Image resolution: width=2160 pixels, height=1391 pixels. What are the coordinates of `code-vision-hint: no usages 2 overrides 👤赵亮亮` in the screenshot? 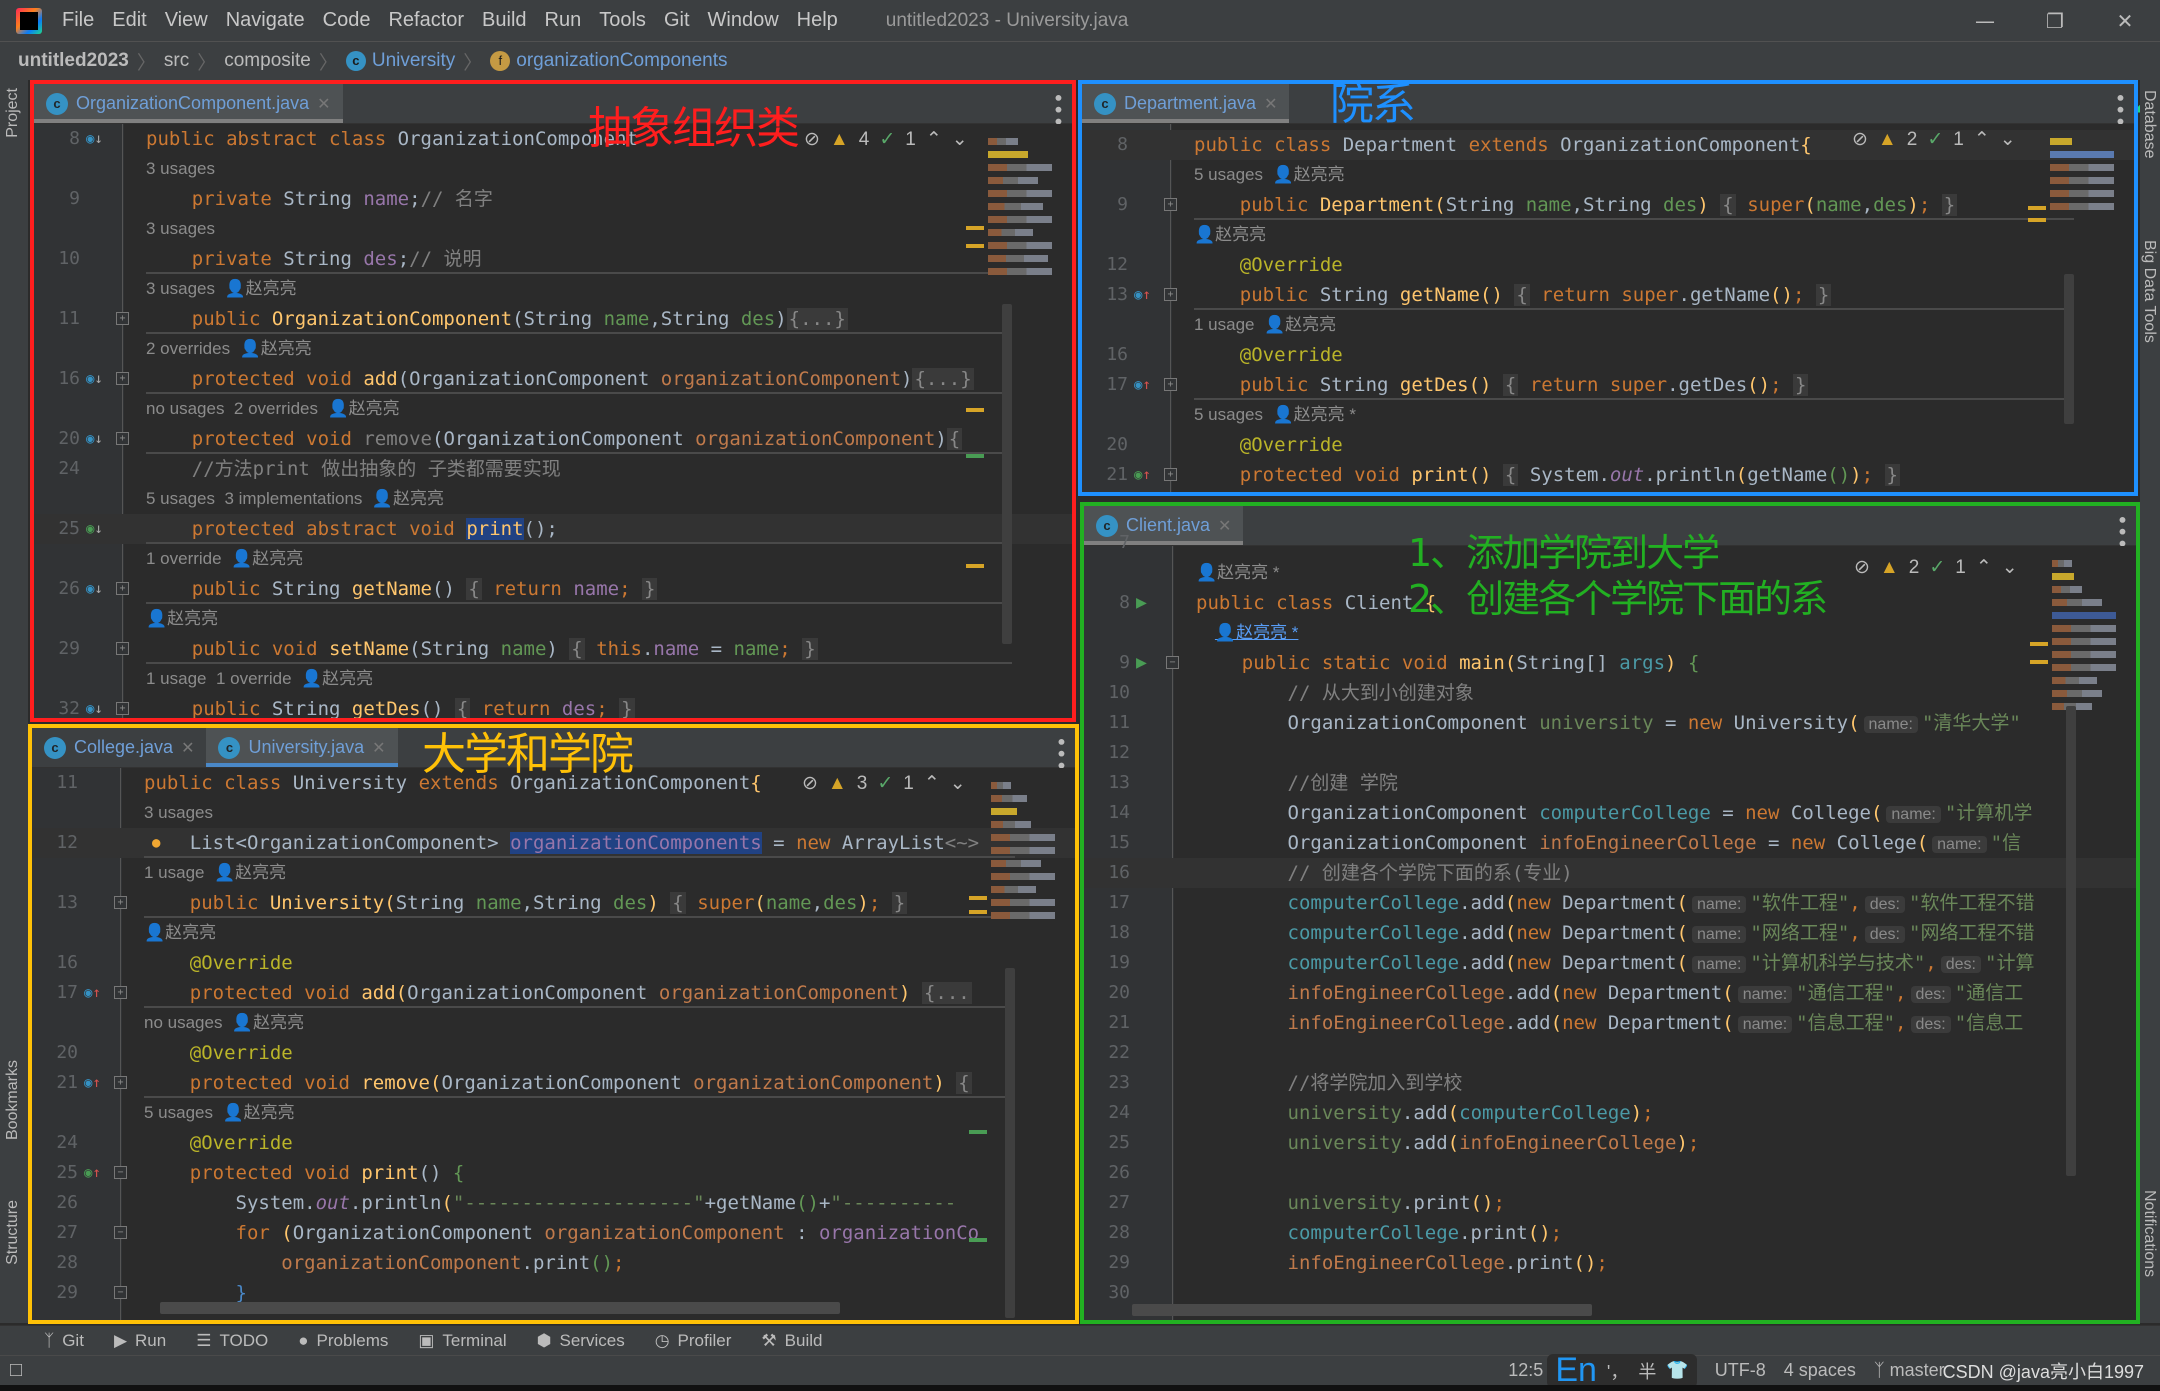 It's located at (553, 409).